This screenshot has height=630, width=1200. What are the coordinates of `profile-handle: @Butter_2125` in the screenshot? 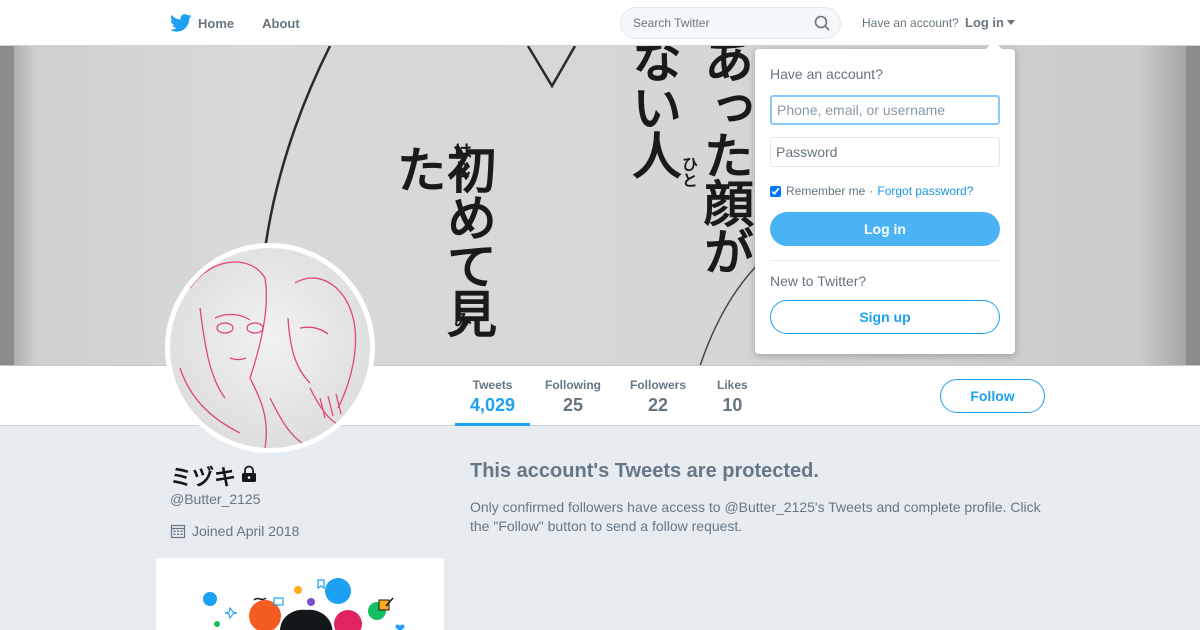 It's located at (215, 499).